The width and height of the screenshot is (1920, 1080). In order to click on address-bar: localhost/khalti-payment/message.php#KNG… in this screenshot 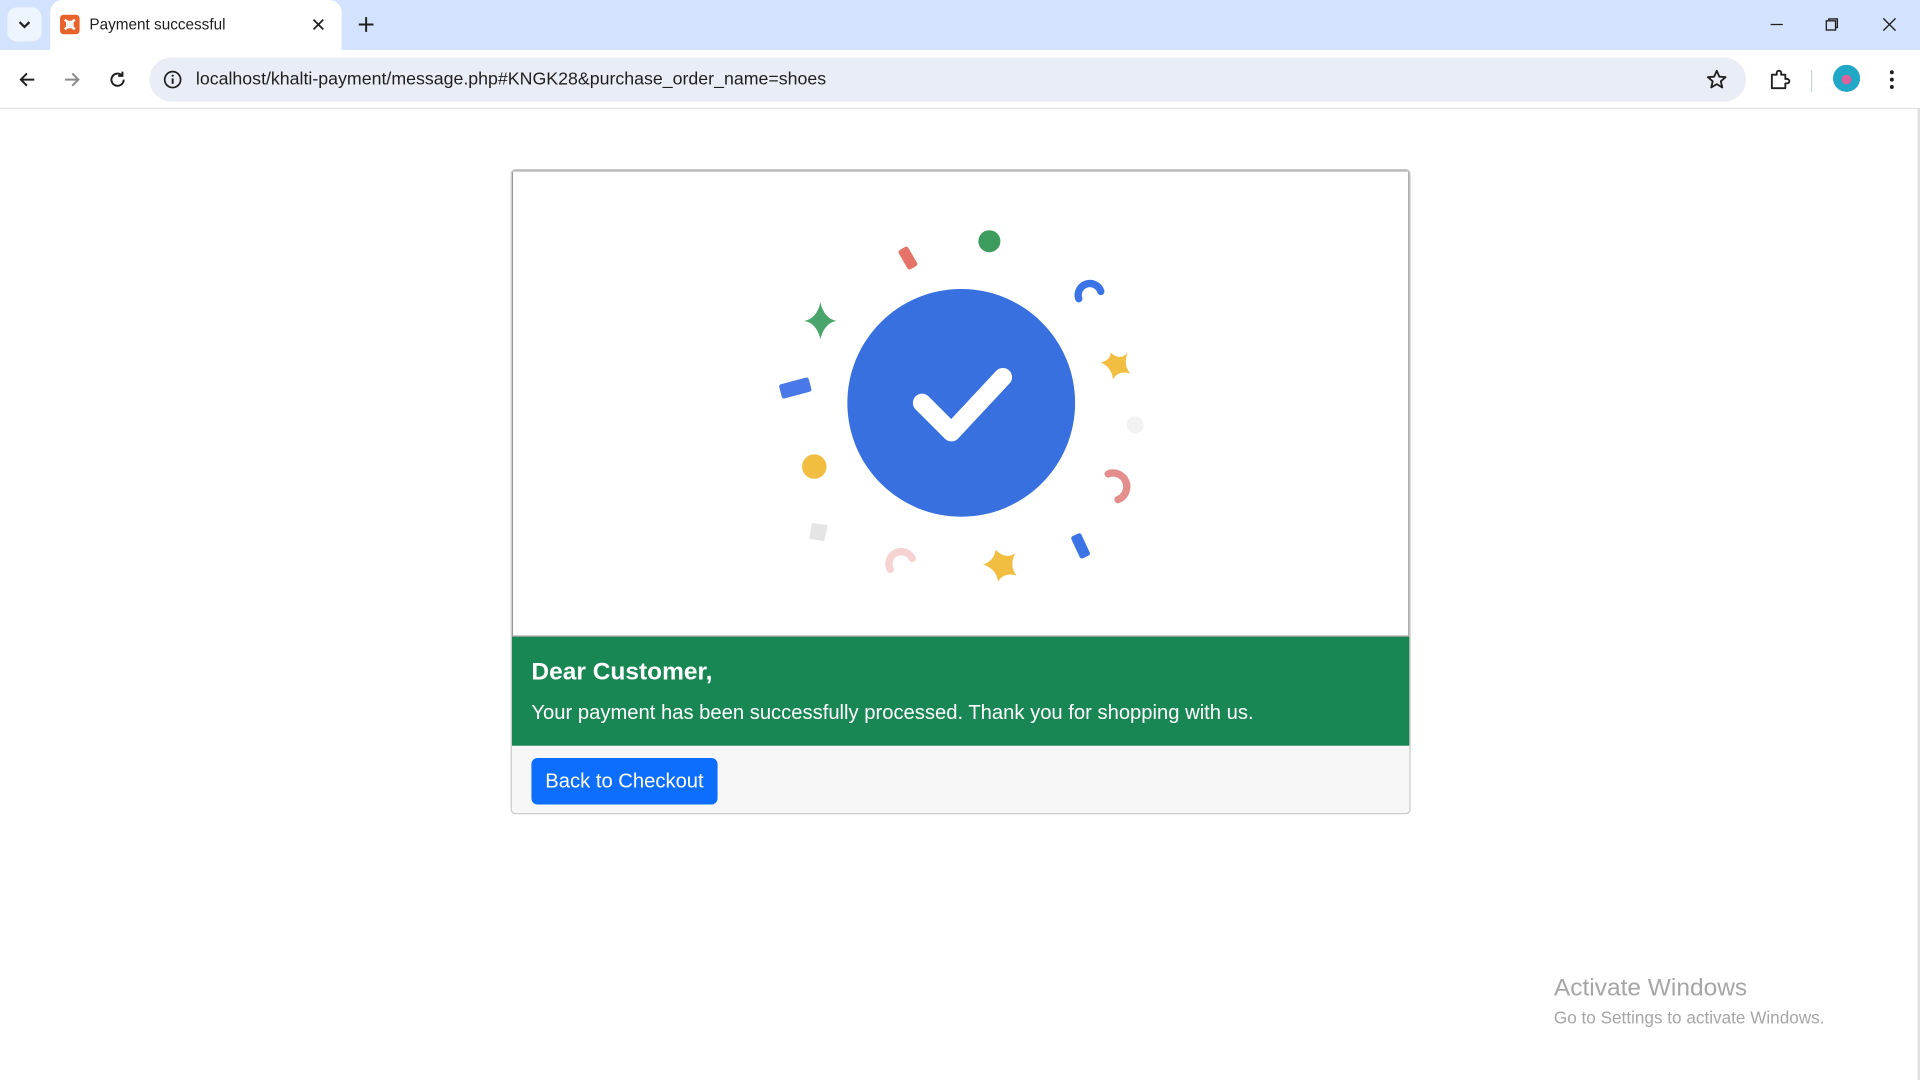, I will do `click(948, 79)`.